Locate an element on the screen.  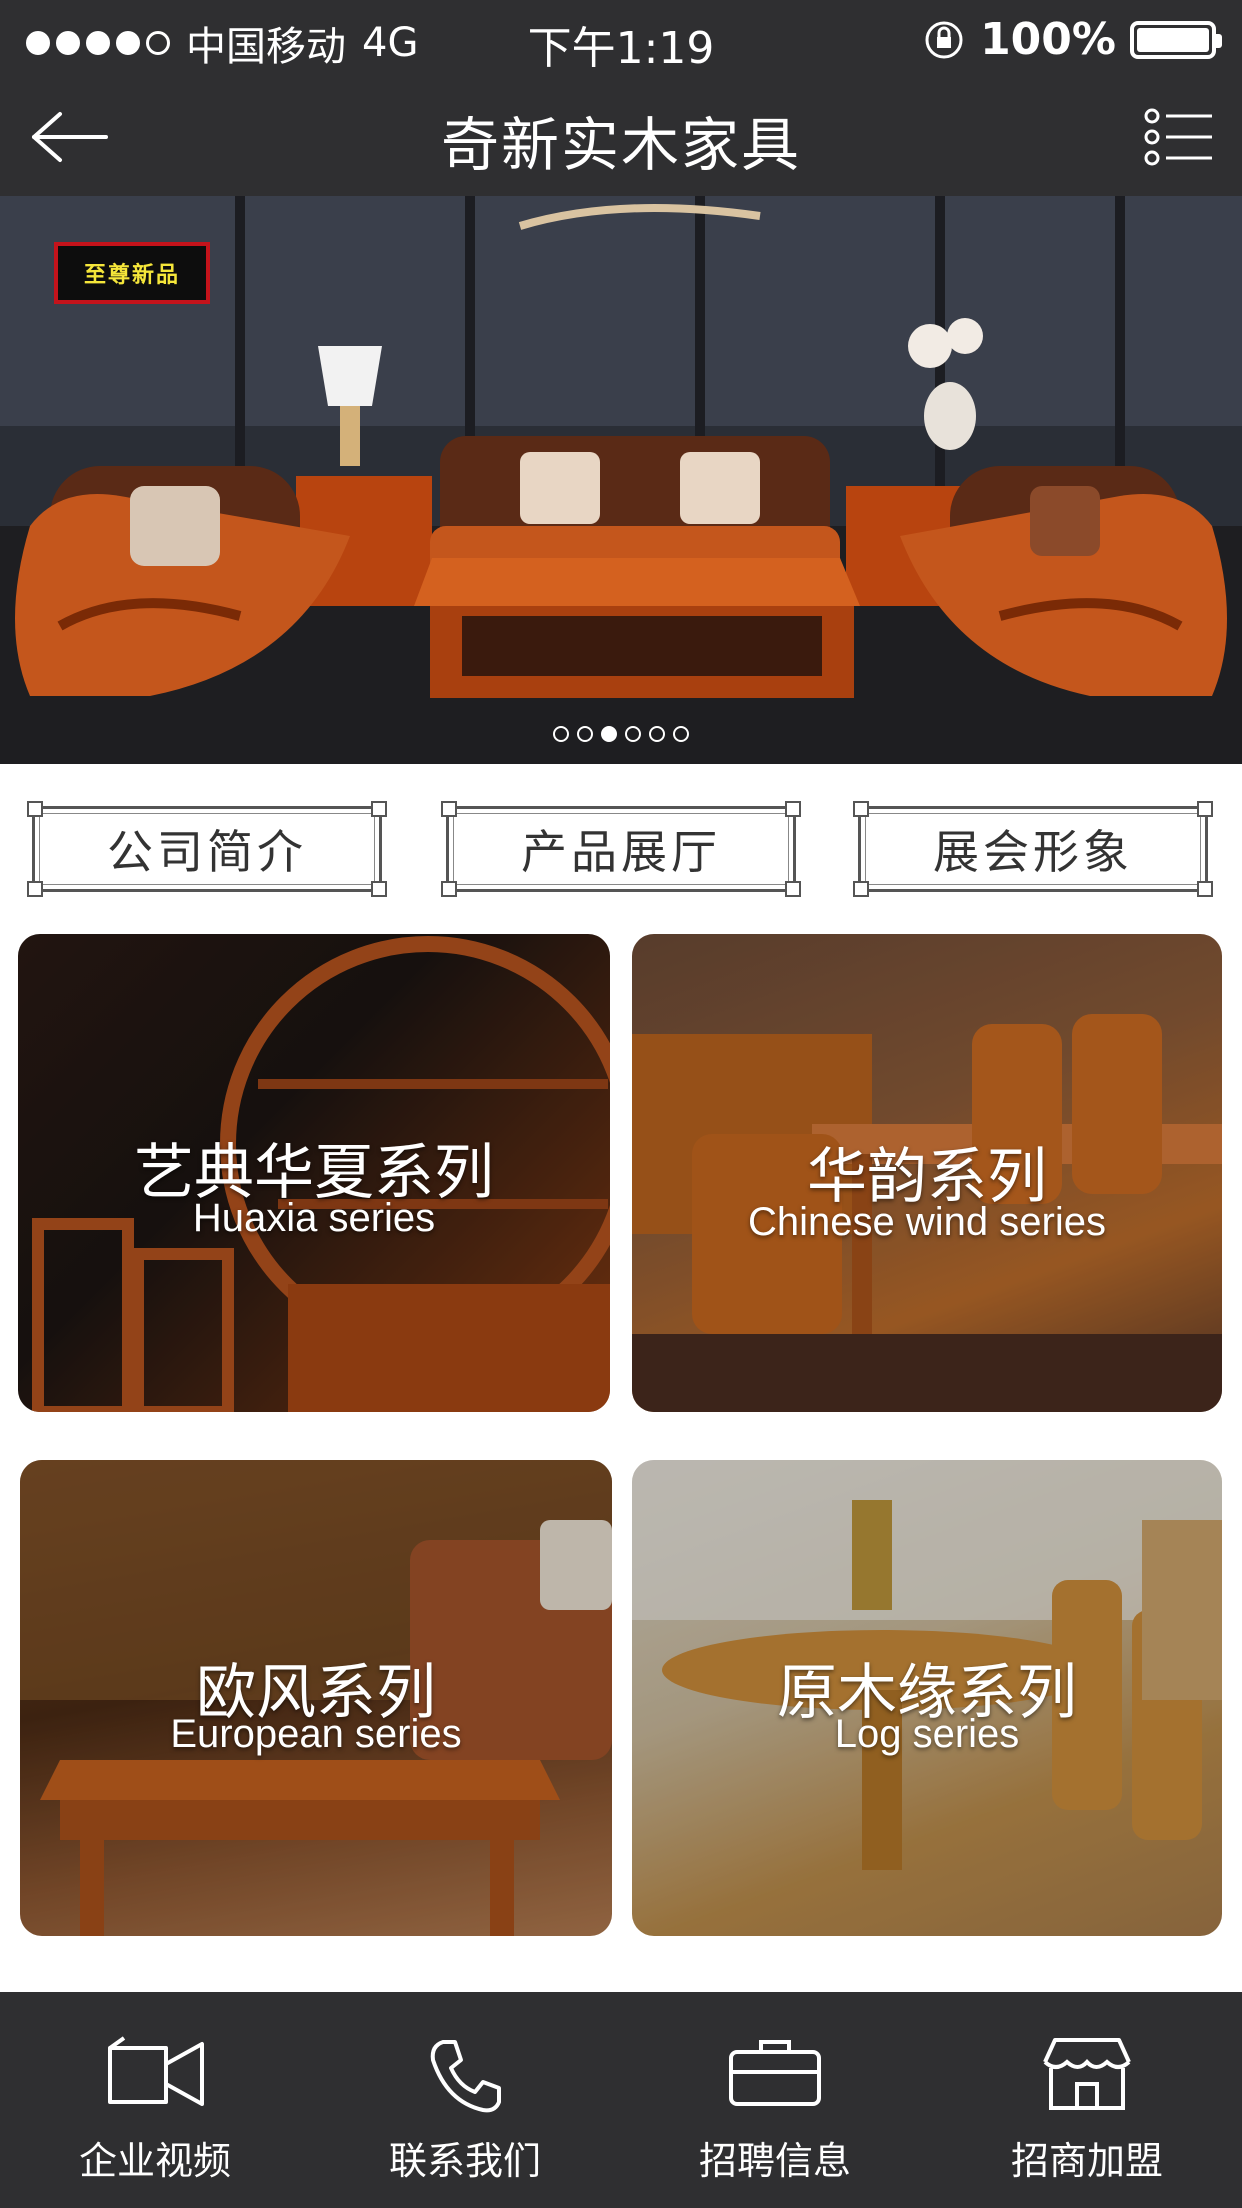
page-title: 奇新实木家具 is located at coordinates (620, 145).